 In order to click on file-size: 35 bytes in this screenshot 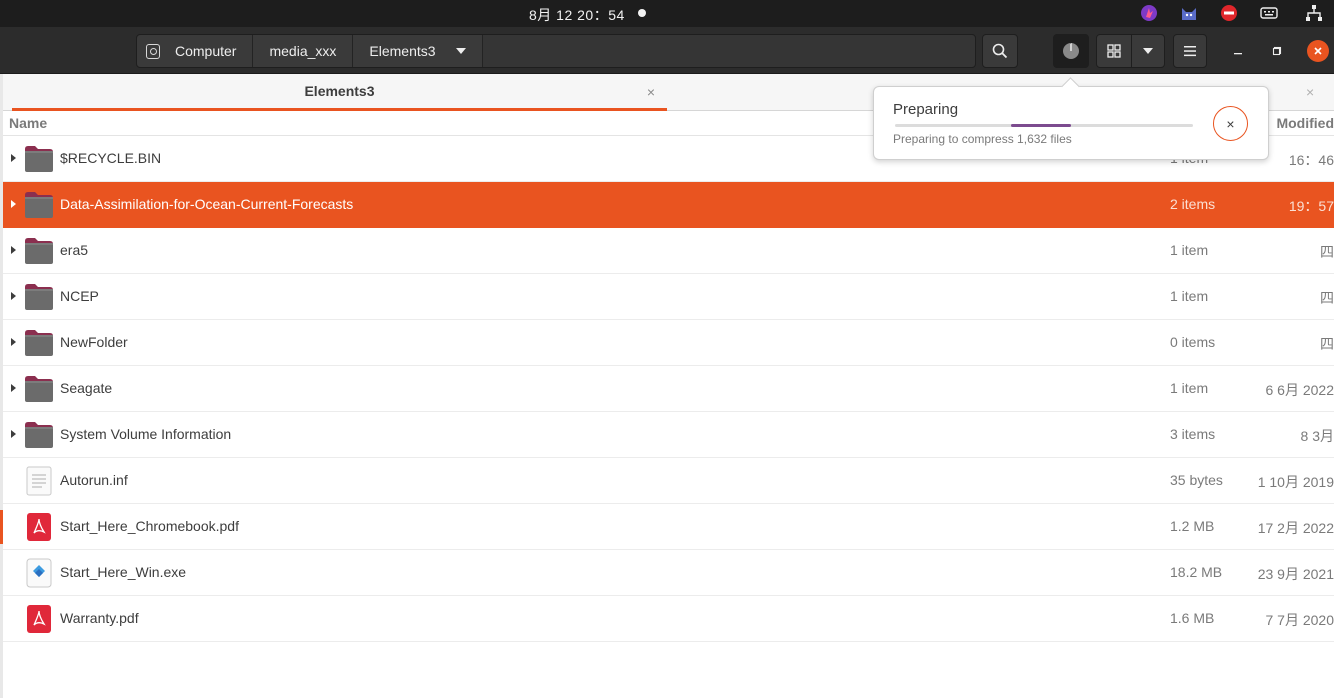, I will do `click(1196, 480)`.